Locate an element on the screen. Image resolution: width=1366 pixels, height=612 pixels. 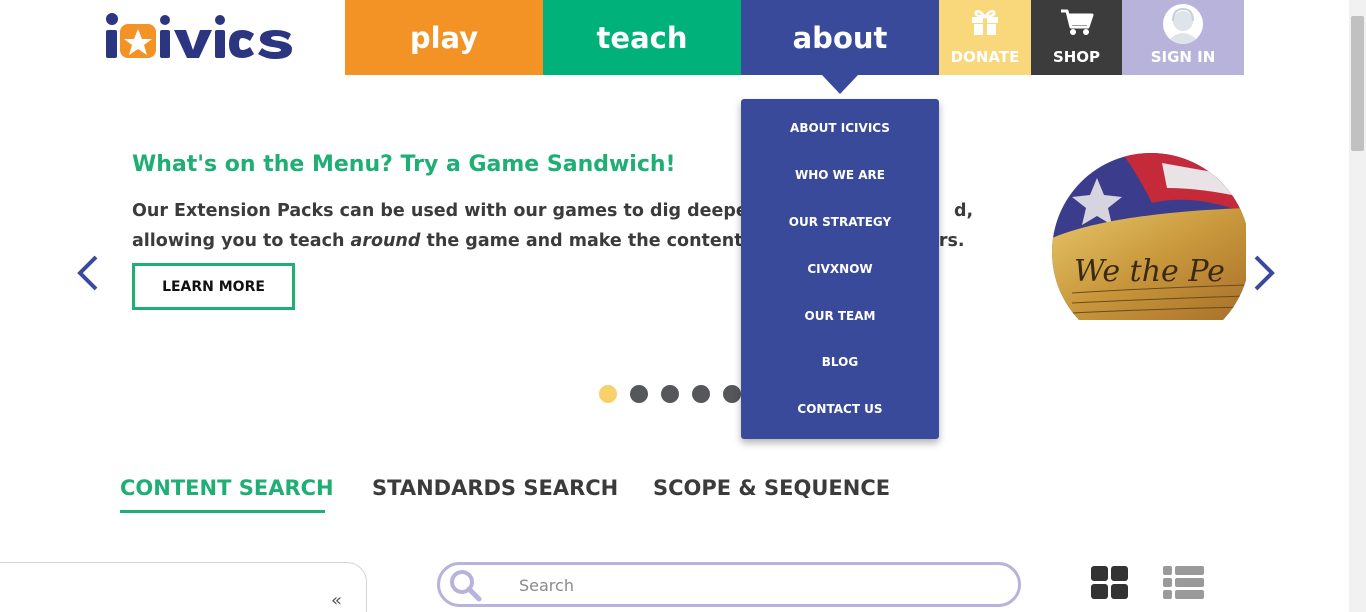
learn-more-button: LEARN MORE is located at coordinates (213, 286).